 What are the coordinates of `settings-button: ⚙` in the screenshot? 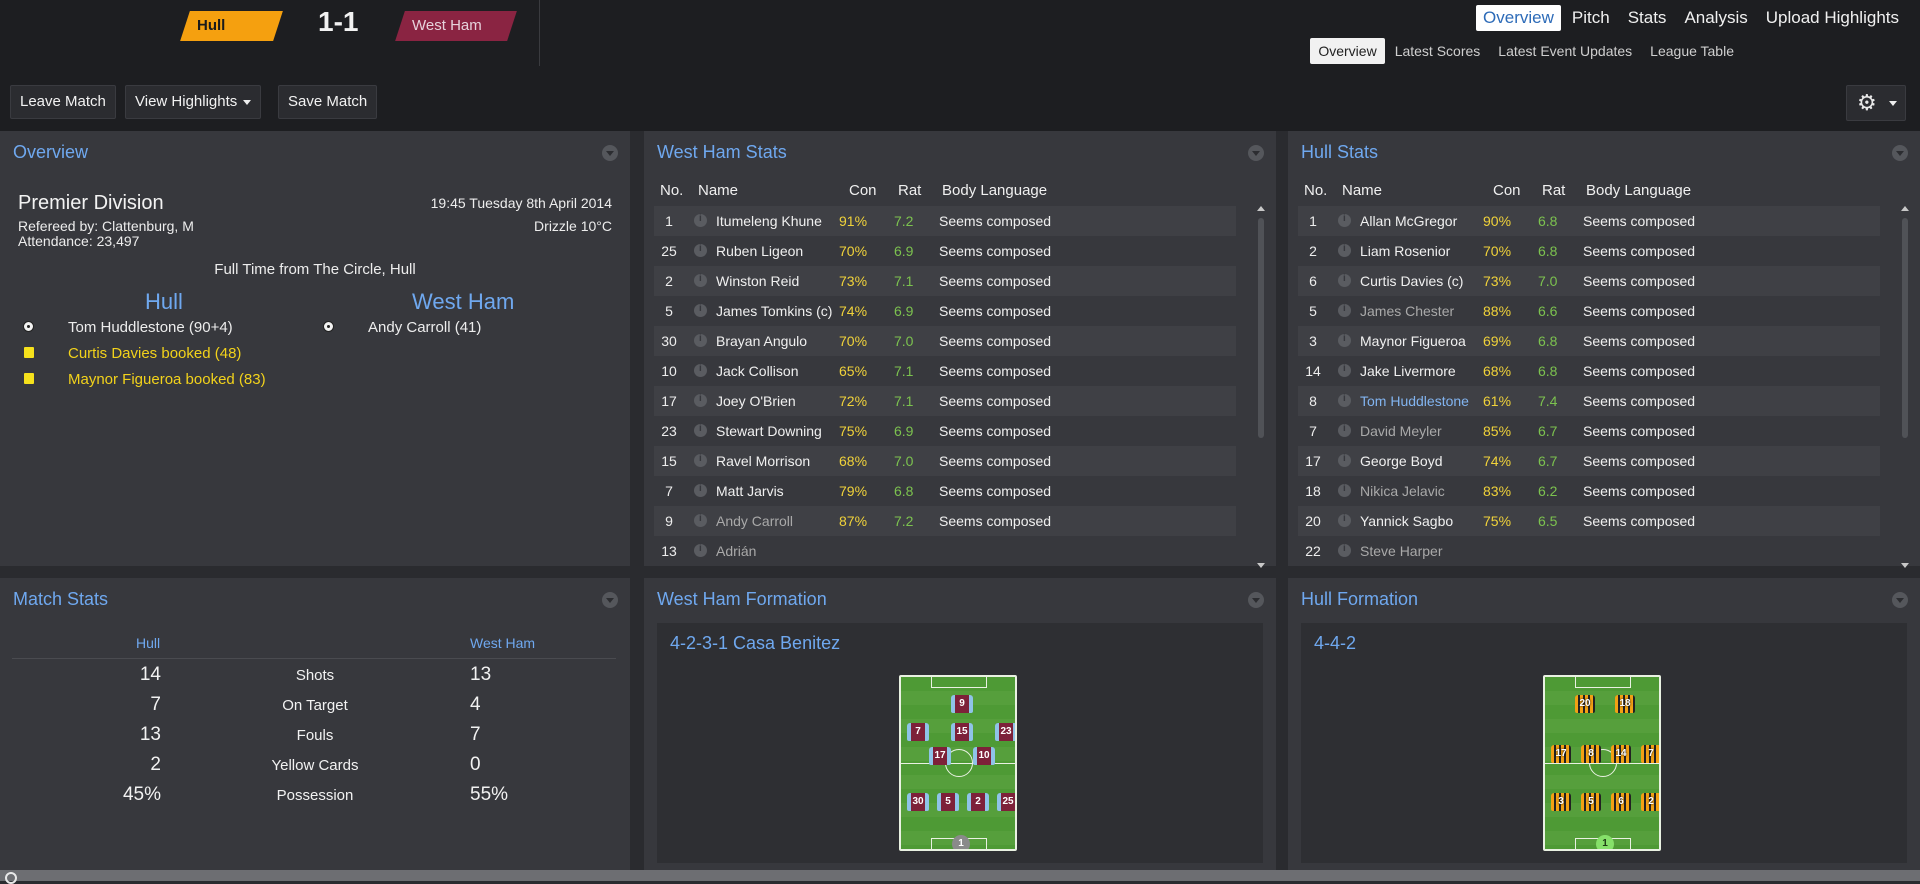 It's located at (1876, 103).